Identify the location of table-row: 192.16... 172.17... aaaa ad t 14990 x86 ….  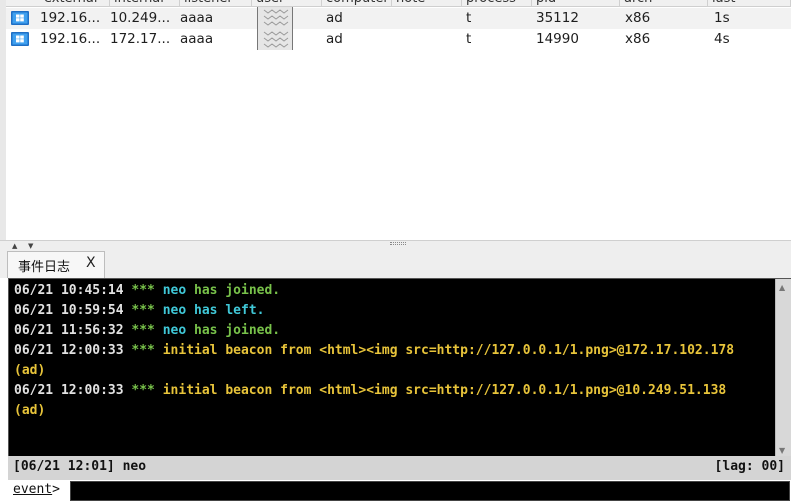
(398, 39).